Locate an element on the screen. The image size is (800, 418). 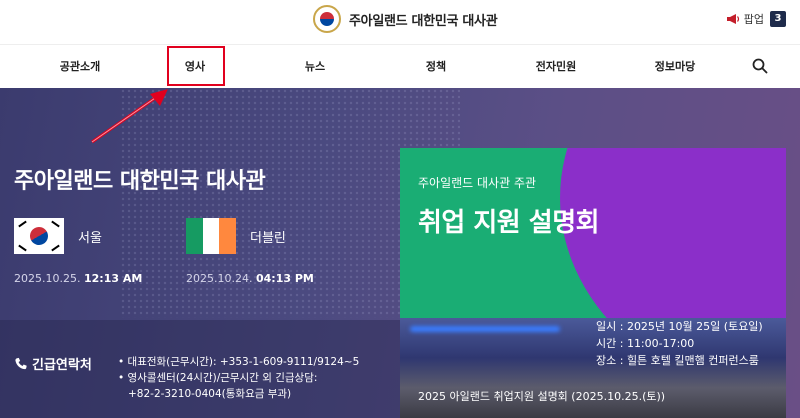
banner-host: 주아일랜드 대사관 주관 is located at coordinates (477, 183).